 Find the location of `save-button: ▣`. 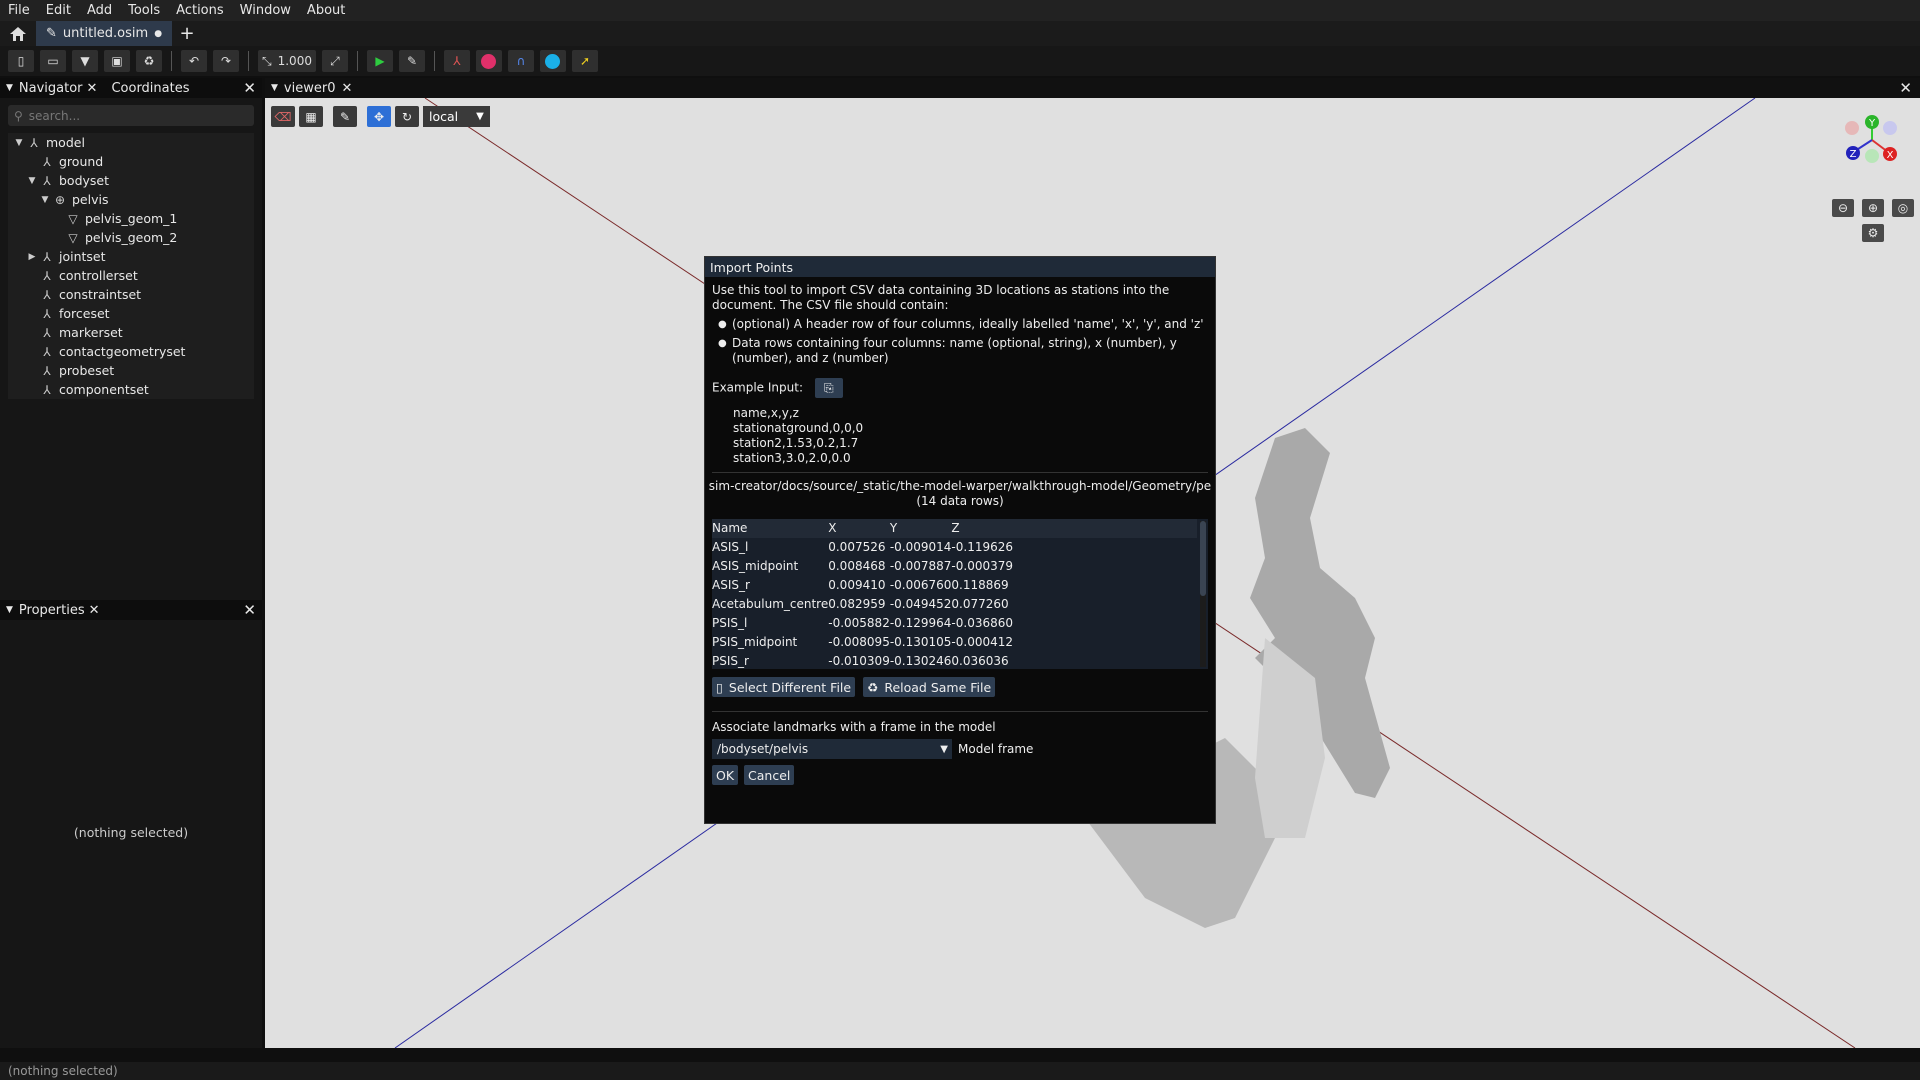

save-button: ▣ is located at coordinates (117, 61).